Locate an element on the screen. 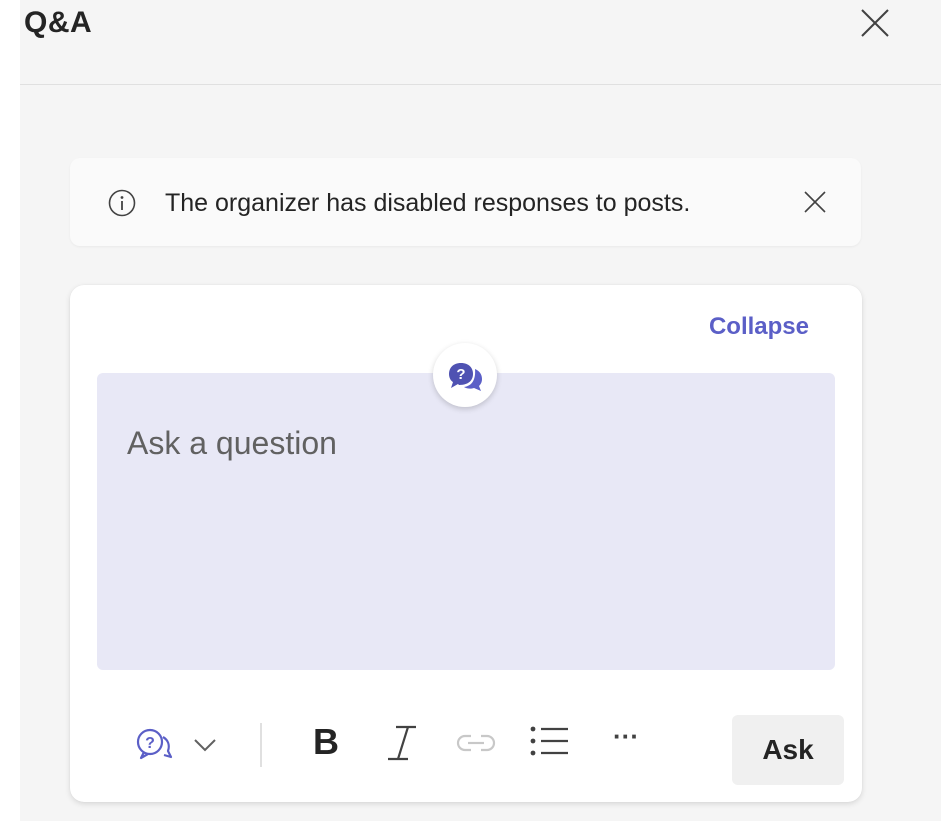  italic-icon is located at coordinates (402, 743).